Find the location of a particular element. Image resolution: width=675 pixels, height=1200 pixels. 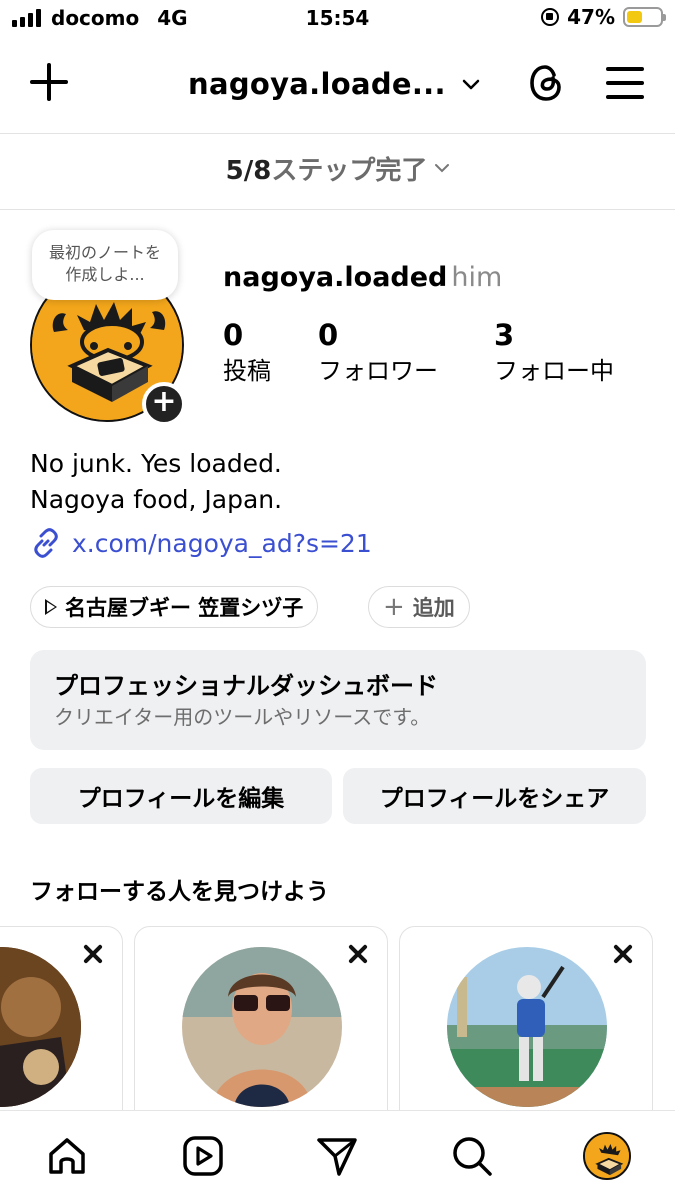

professional-dashboard: プロフェッショナルダッシュボード クリエイター用のツールやリソースです。 is located at coordinates (338, 700).